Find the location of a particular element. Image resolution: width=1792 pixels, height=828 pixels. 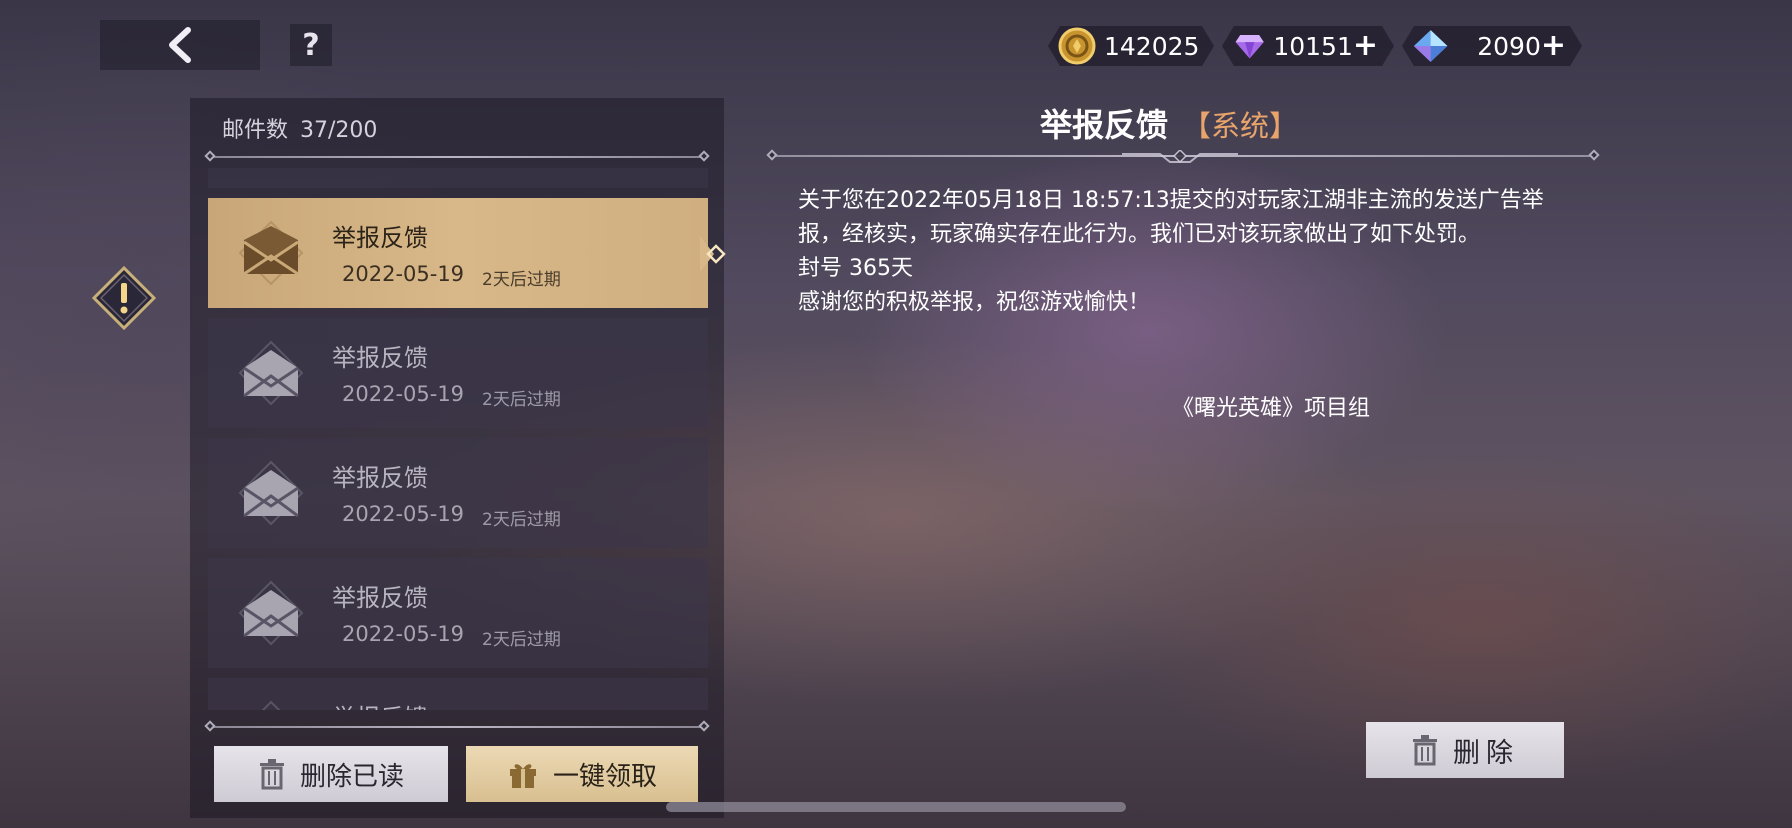

envelope-icon is located at coordinates (271, 253).